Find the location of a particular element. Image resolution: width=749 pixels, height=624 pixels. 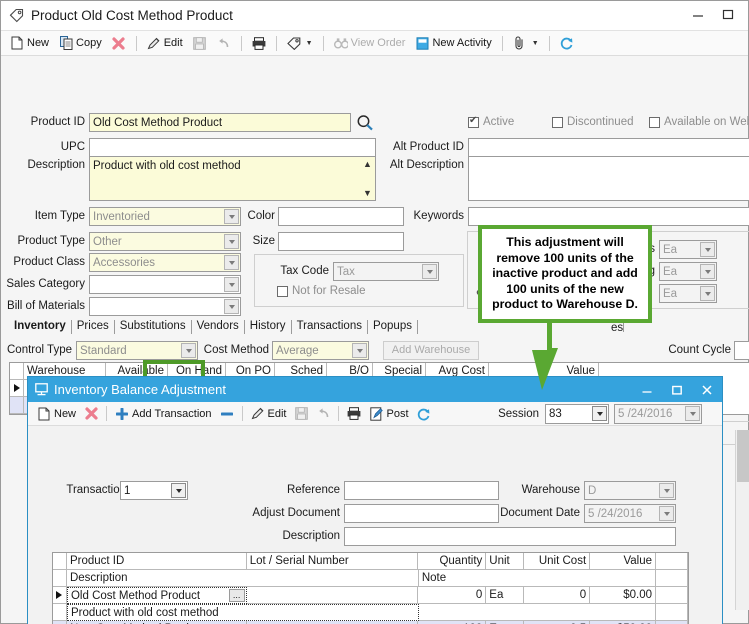

chevron-up-icon: ▲ is located at coordinates (367, 164).